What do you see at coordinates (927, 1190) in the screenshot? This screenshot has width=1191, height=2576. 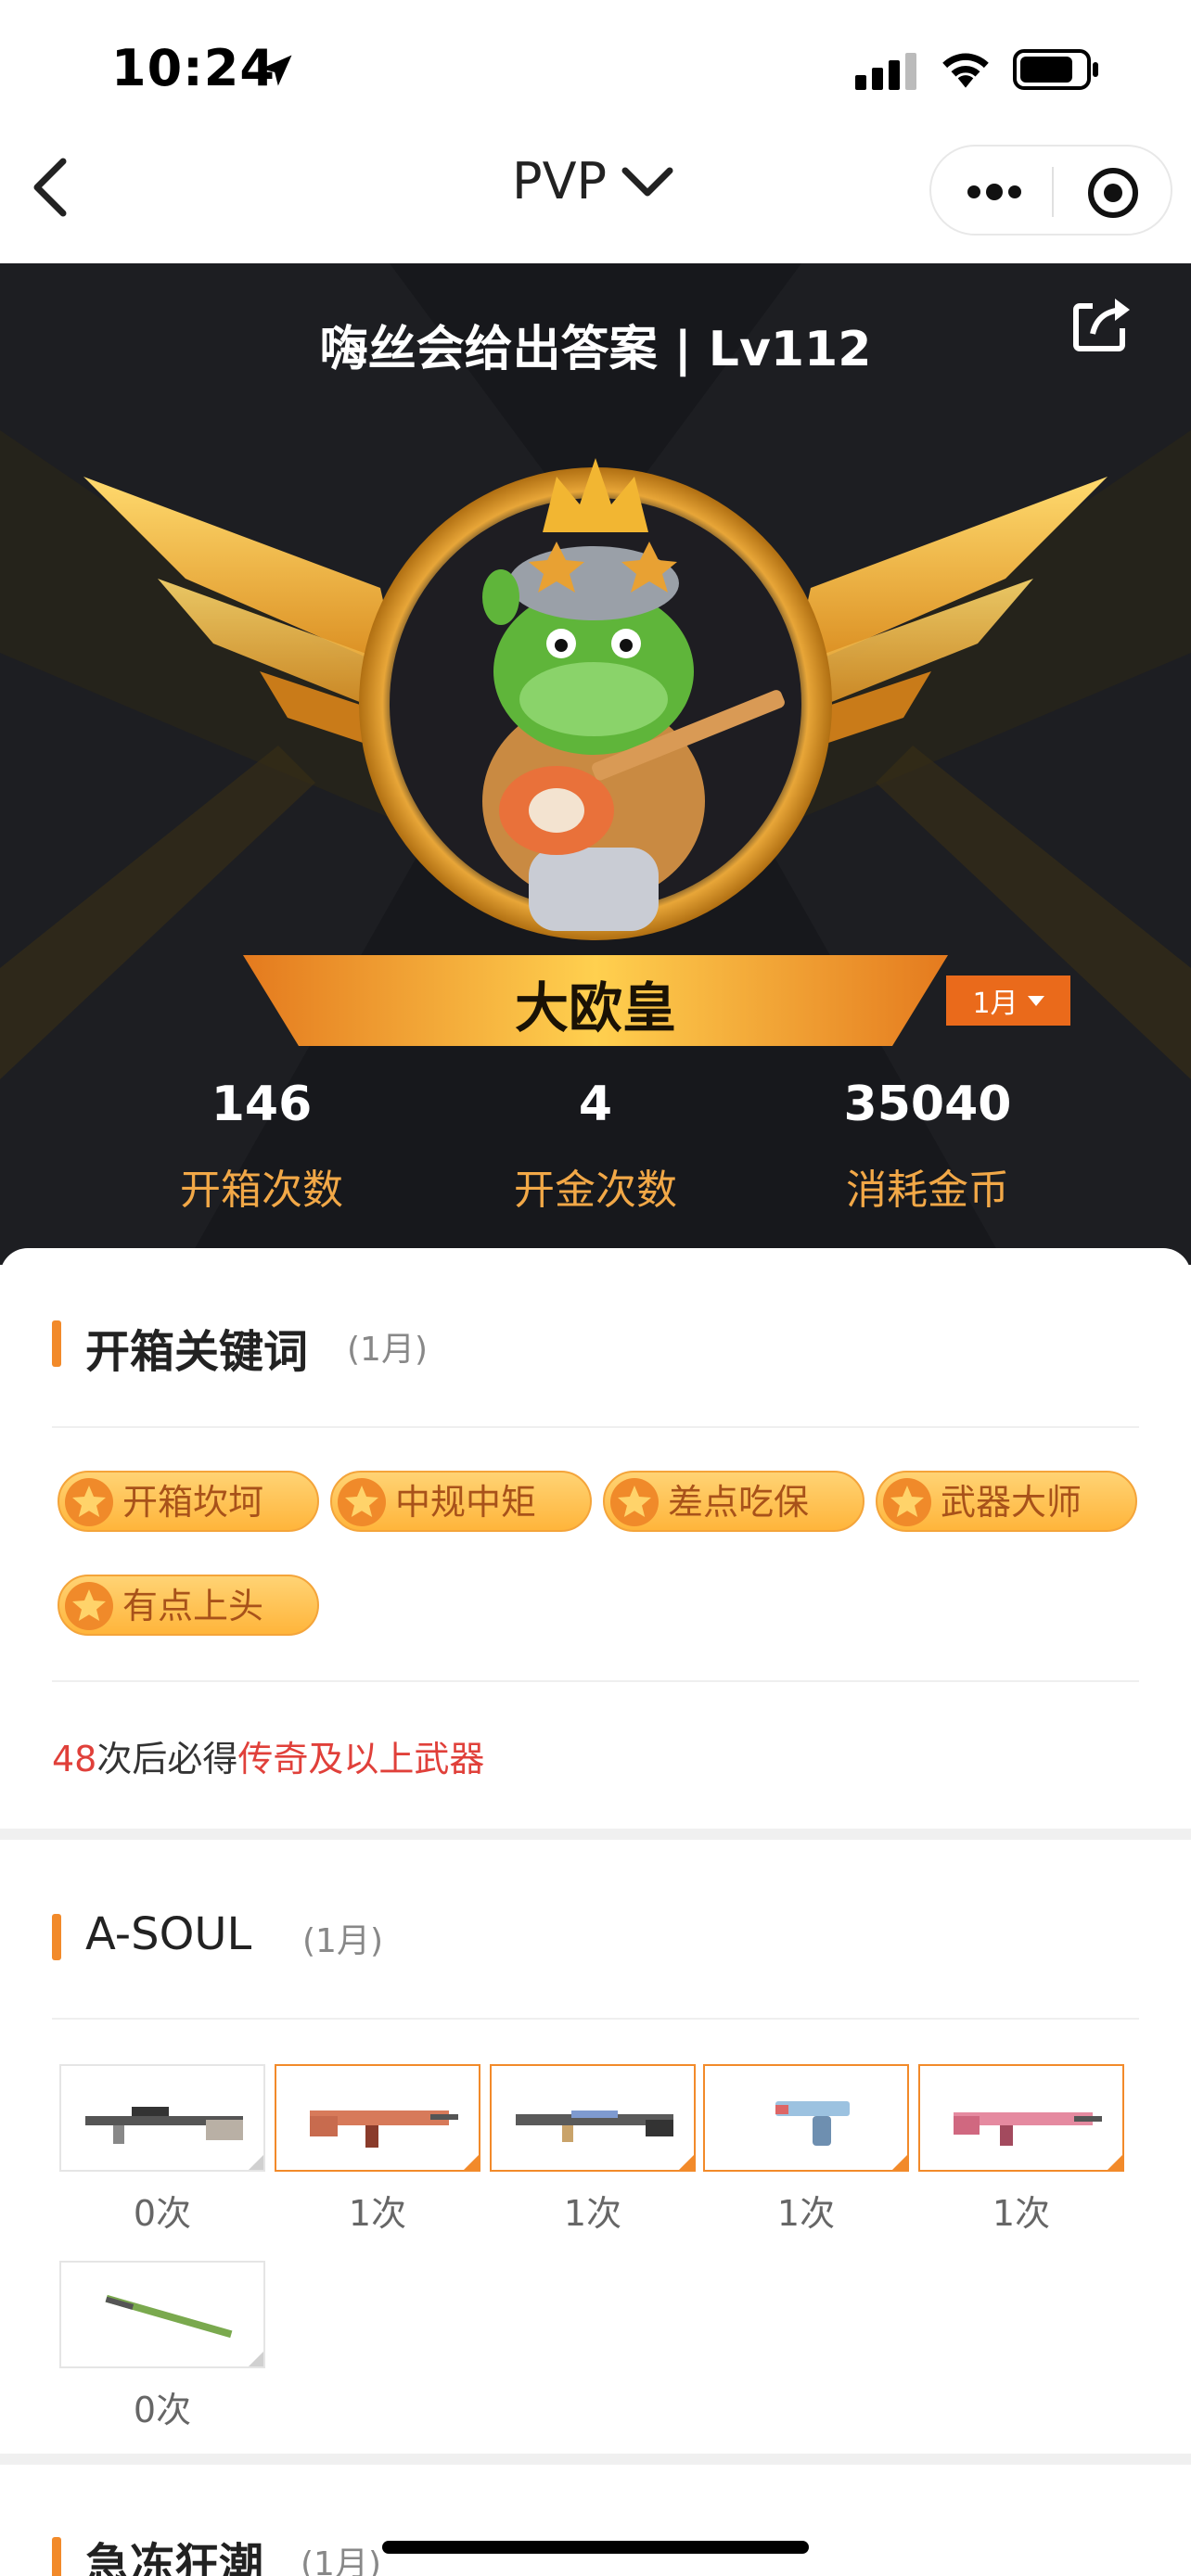 I see `stat-label: 消耗金币` at bounding box center [927, 1190].